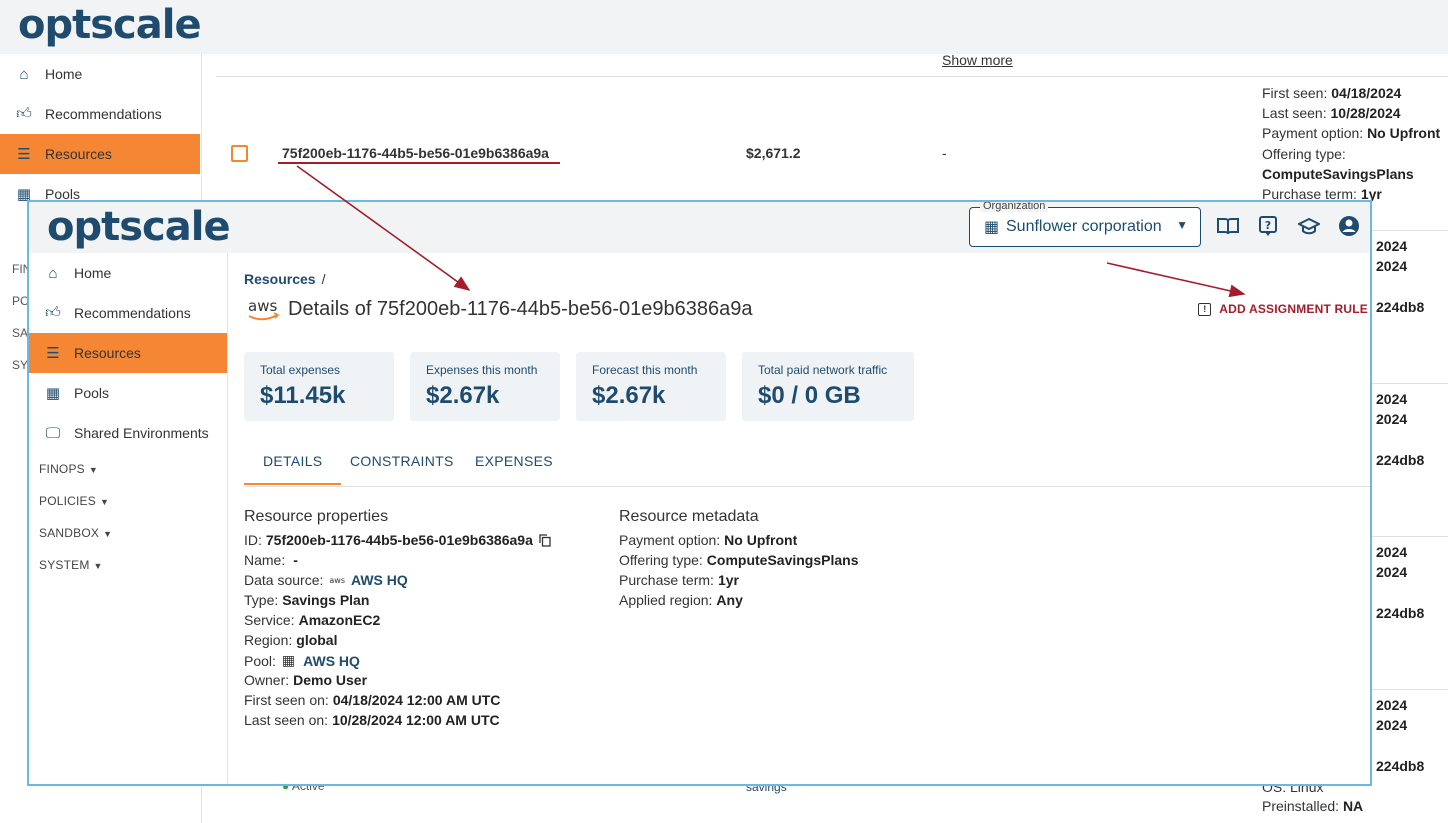 The width and height of the screenshot is (1448, 823). I want to click on building-icon: ▦, so click(992, 227).